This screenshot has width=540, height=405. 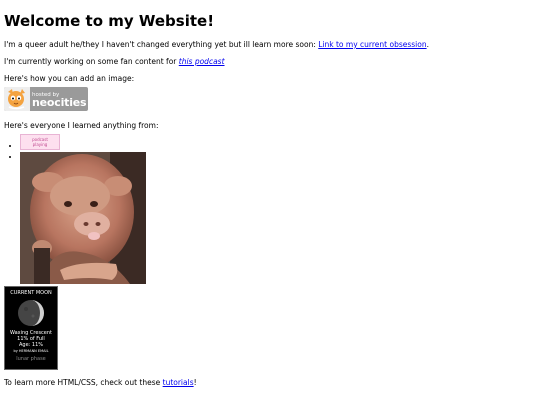 I want to click on podcast-link: this podcast, so click(x=202, y=61).